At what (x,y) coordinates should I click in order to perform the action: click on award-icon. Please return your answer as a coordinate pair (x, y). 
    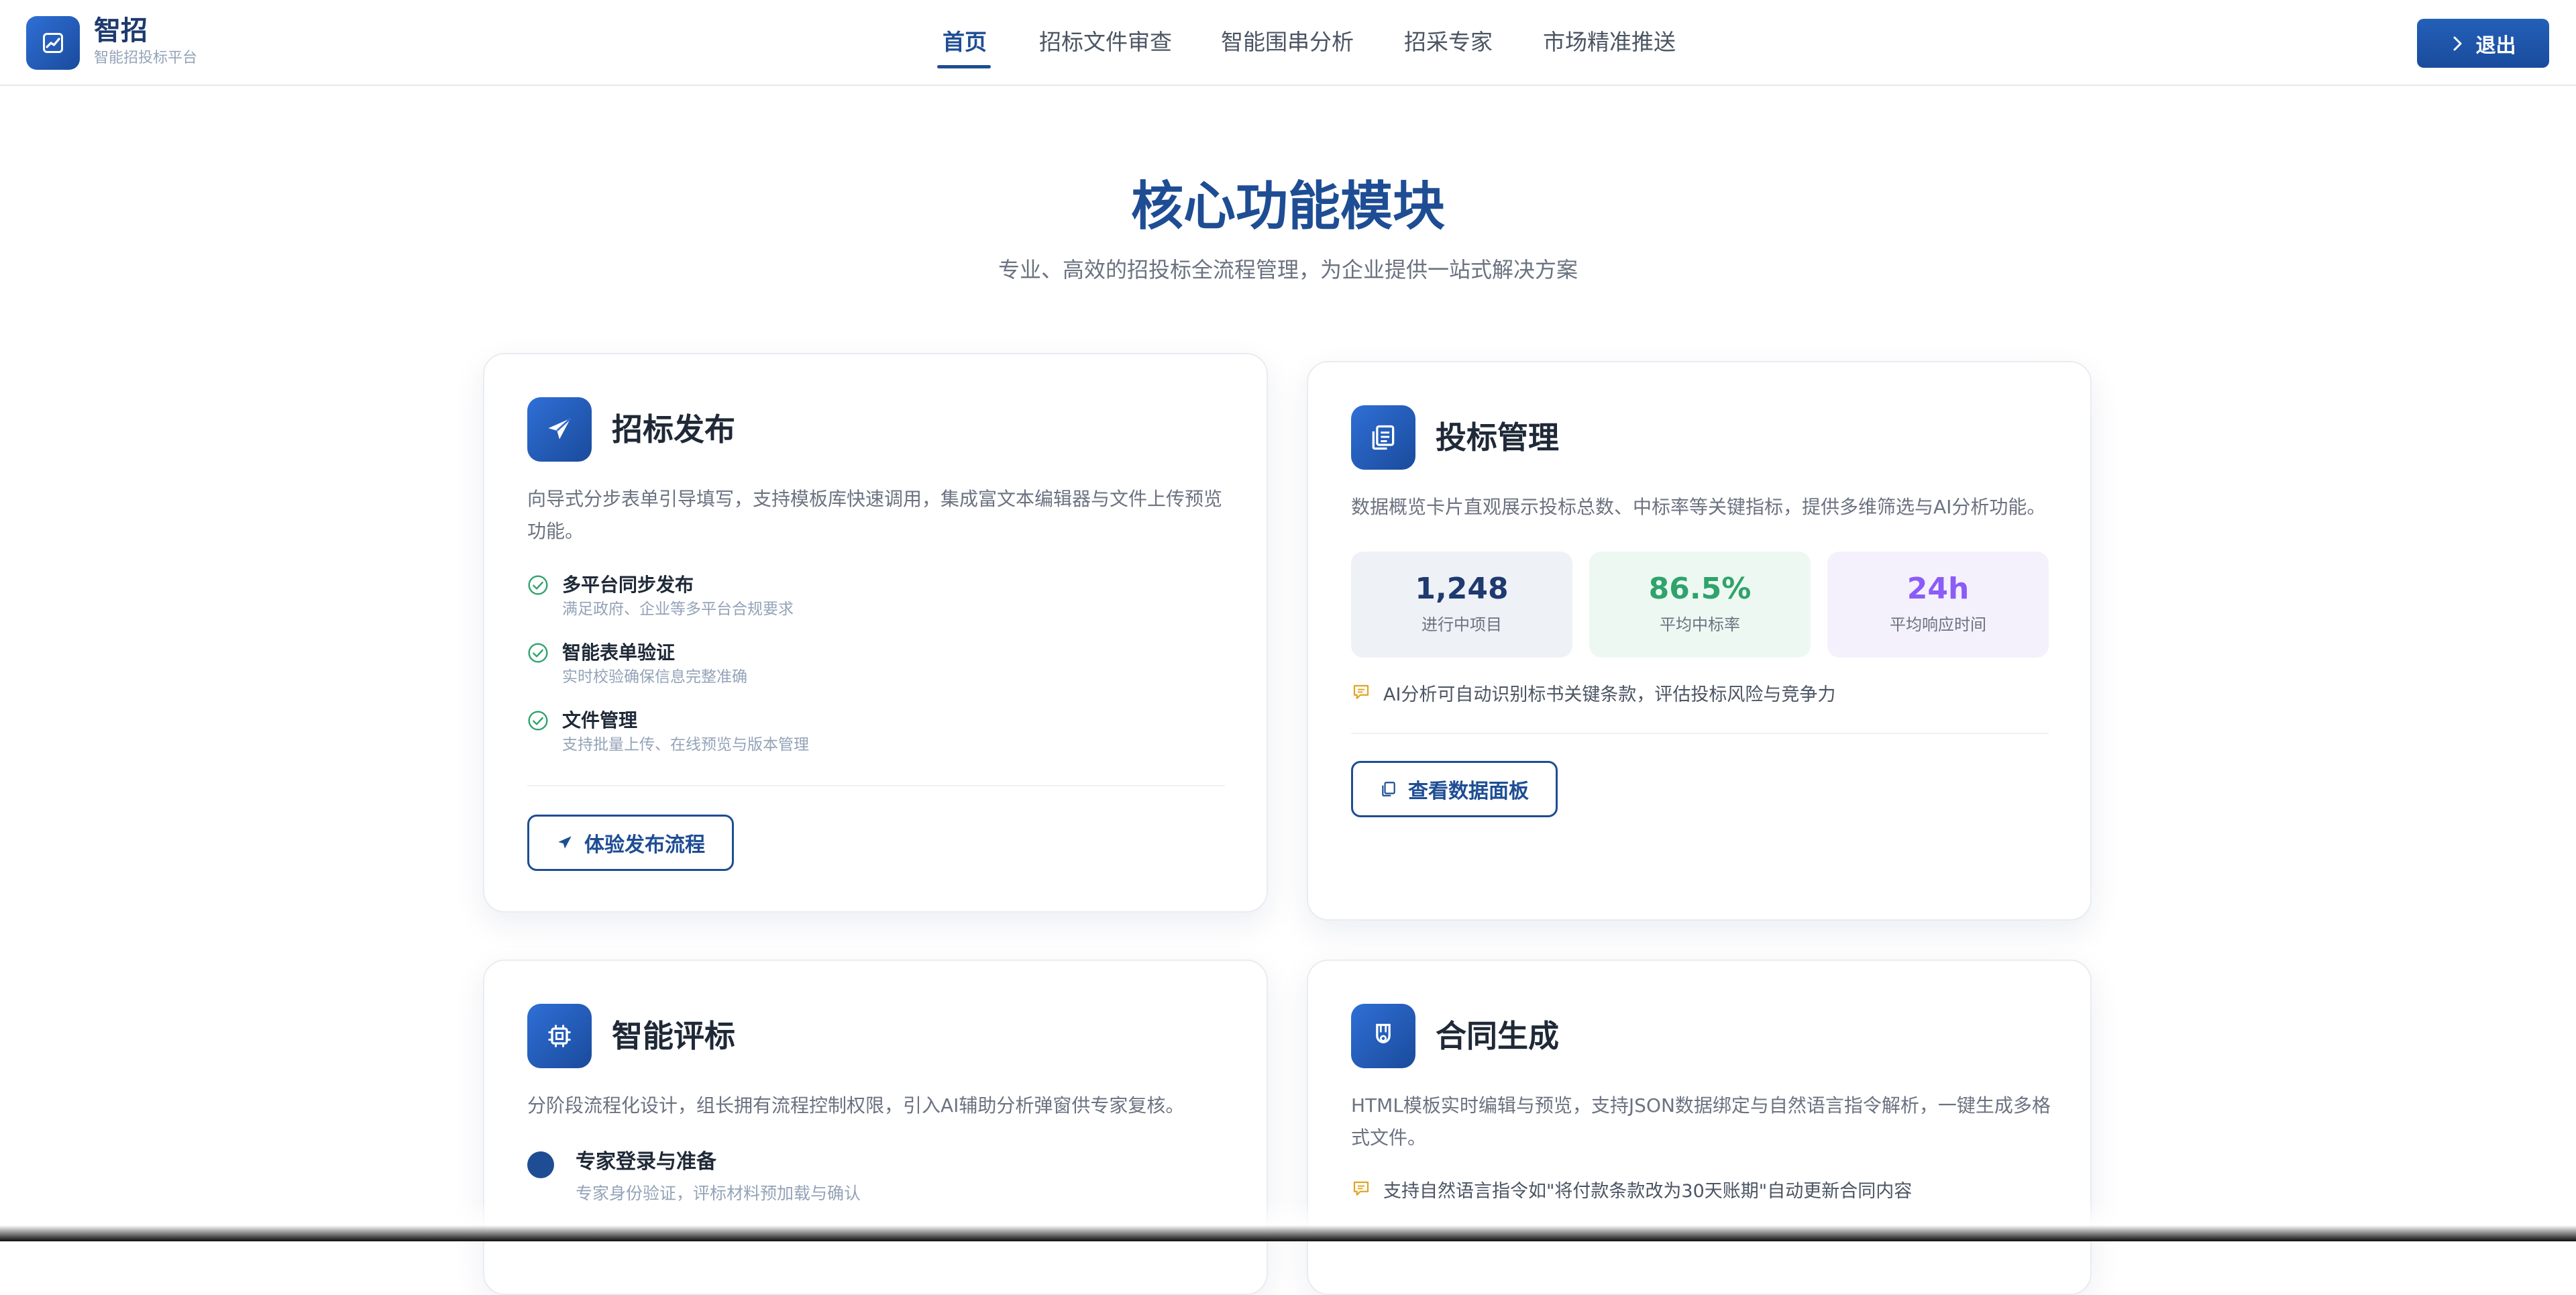
    Looking at the image, I should click on (1383, 1033).